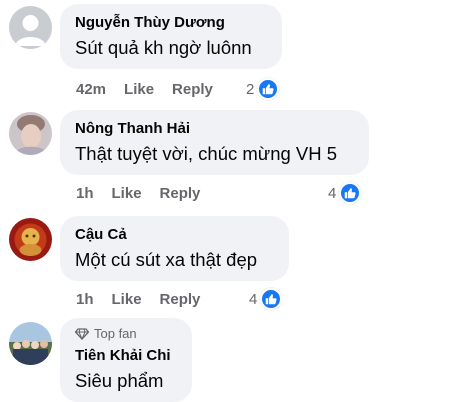 This screenshot has height=402, width=450. What do you see at coordinates (163, 47) in the screenshot?
I see `comment-text: Sút quả kh ngờ luônn` at bounding box center [163, 47].